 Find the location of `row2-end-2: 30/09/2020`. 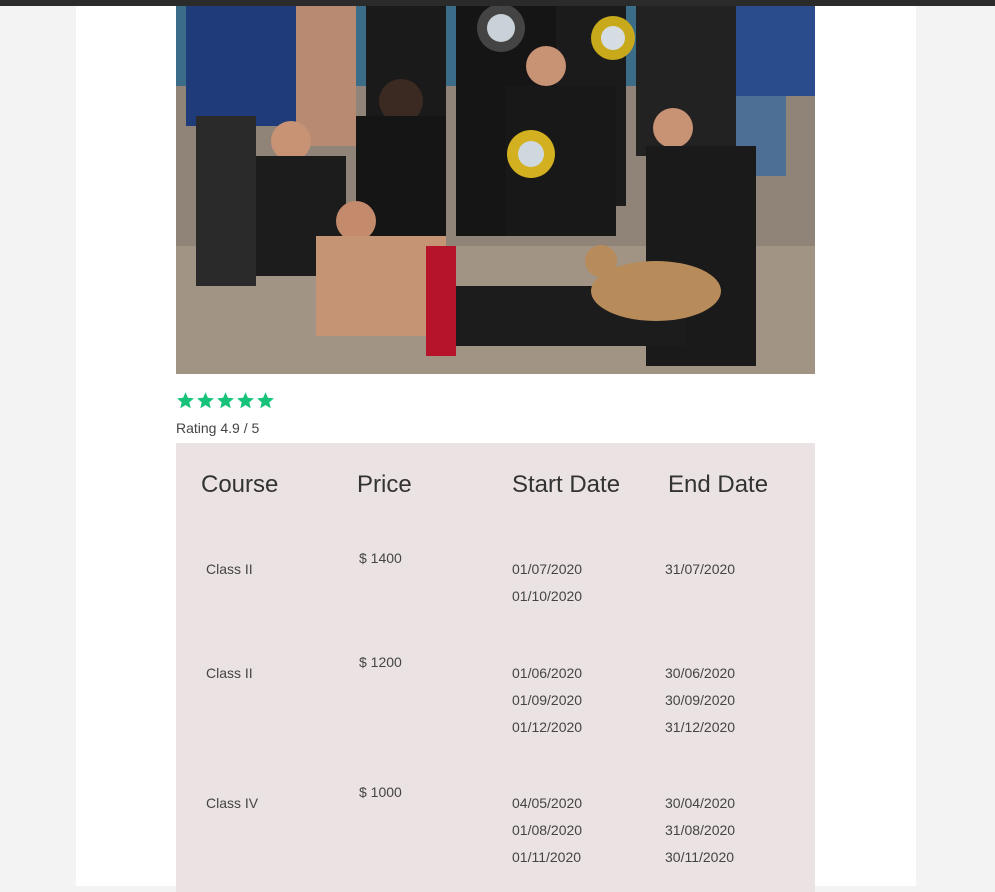

row2-end-2: 30/09/2020 is located at coordinates (700, 700).